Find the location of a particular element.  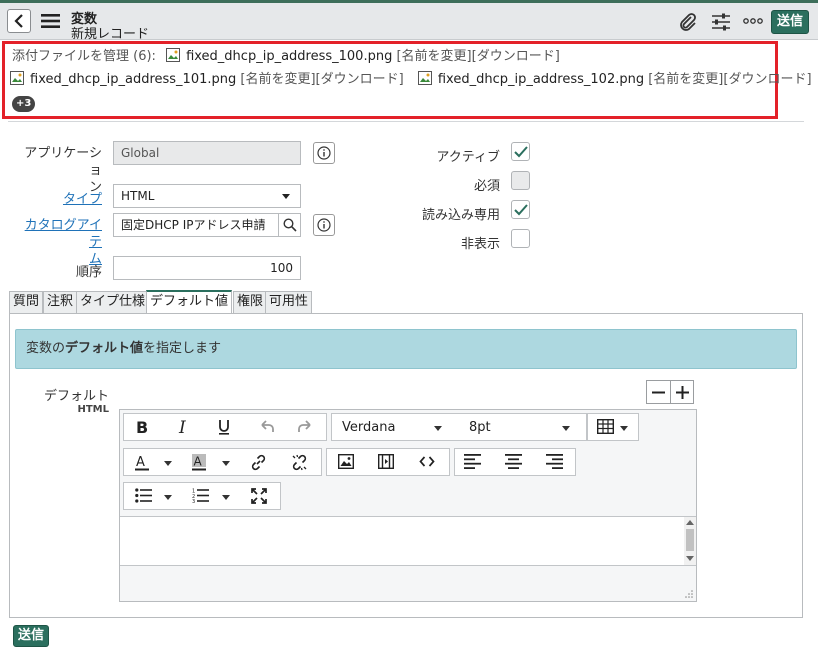

text-color-icon: A is located at coordinates (143, 462).